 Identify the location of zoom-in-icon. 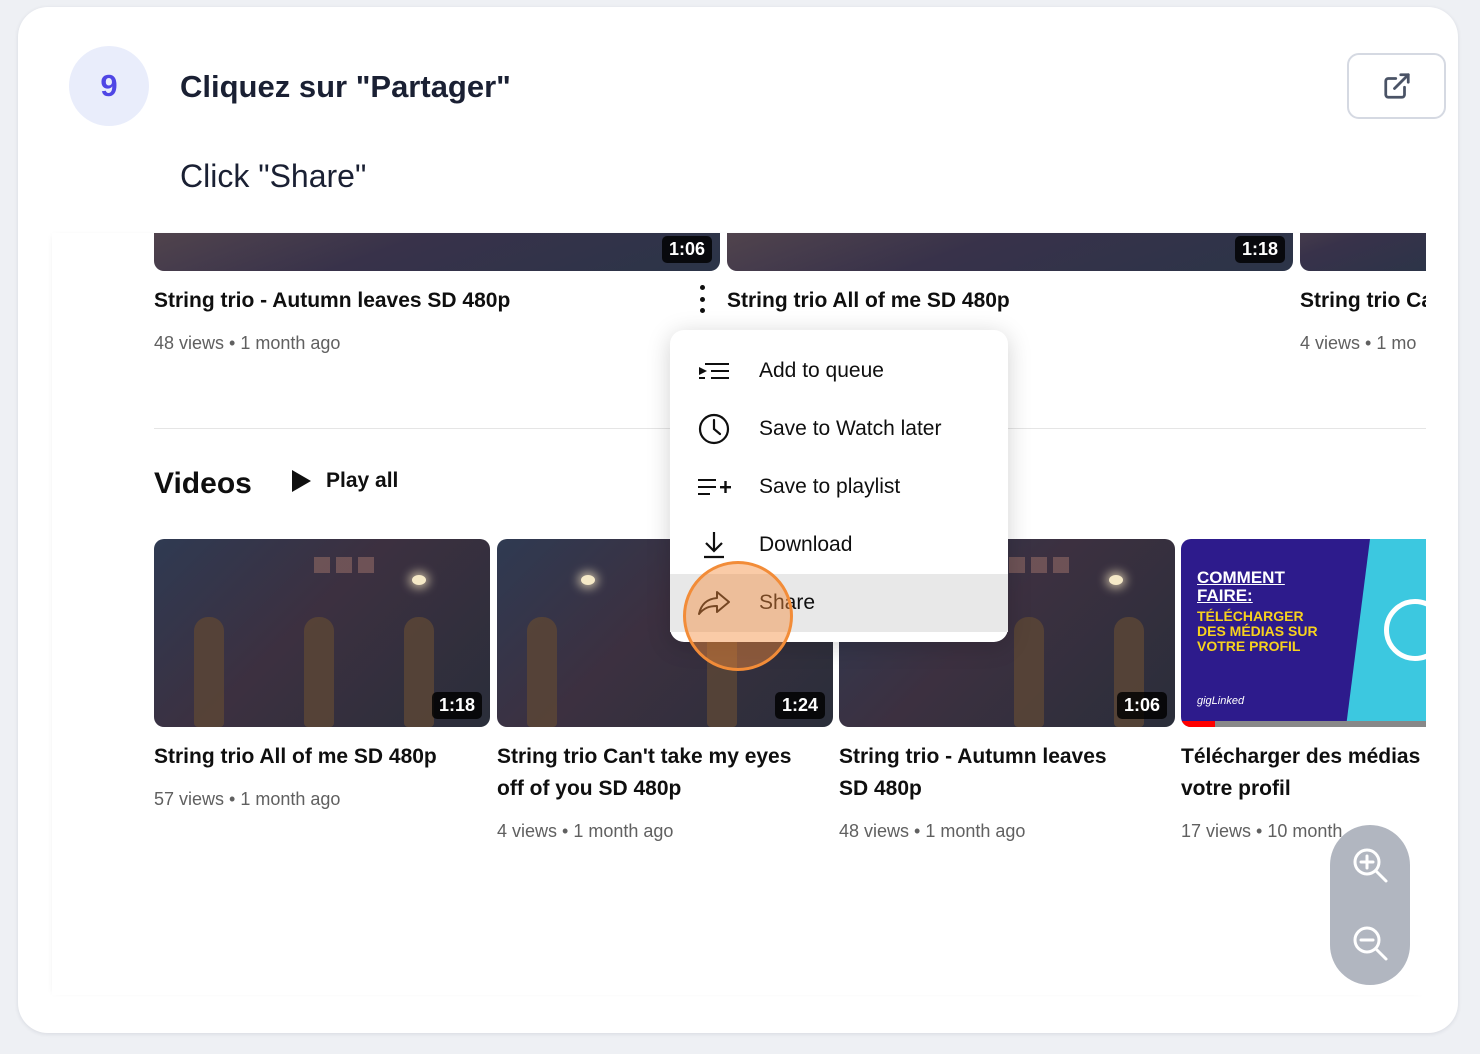
(1370, 865).